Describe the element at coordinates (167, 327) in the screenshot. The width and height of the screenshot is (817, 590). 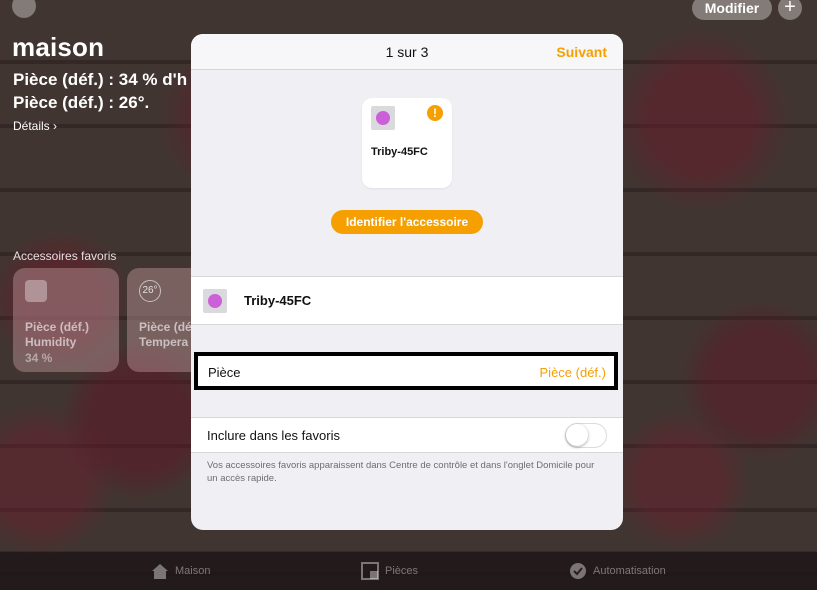
I see `tile-room: Pièce (déf` at that location.